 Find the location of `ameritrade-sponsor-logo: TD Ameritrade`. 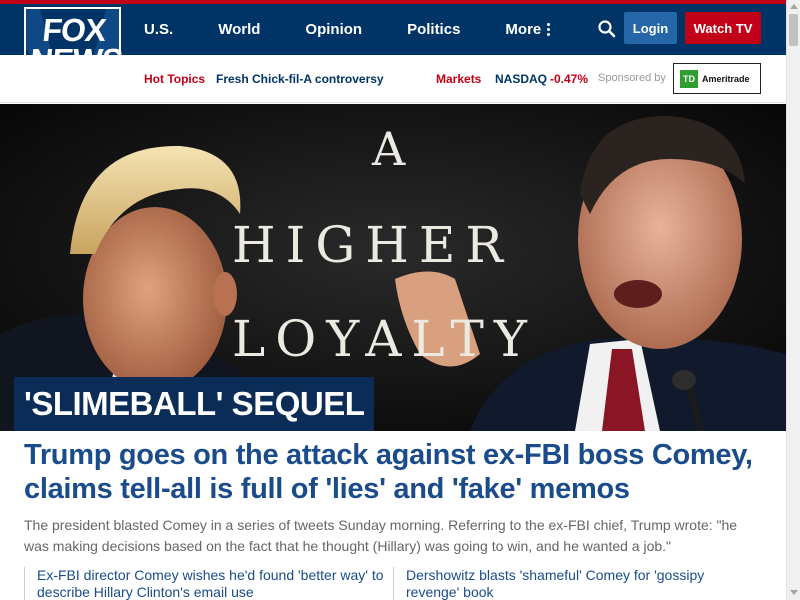

ameritrade-sponsor-logo: TD Ameritrade is located at coordinates (717, 78).